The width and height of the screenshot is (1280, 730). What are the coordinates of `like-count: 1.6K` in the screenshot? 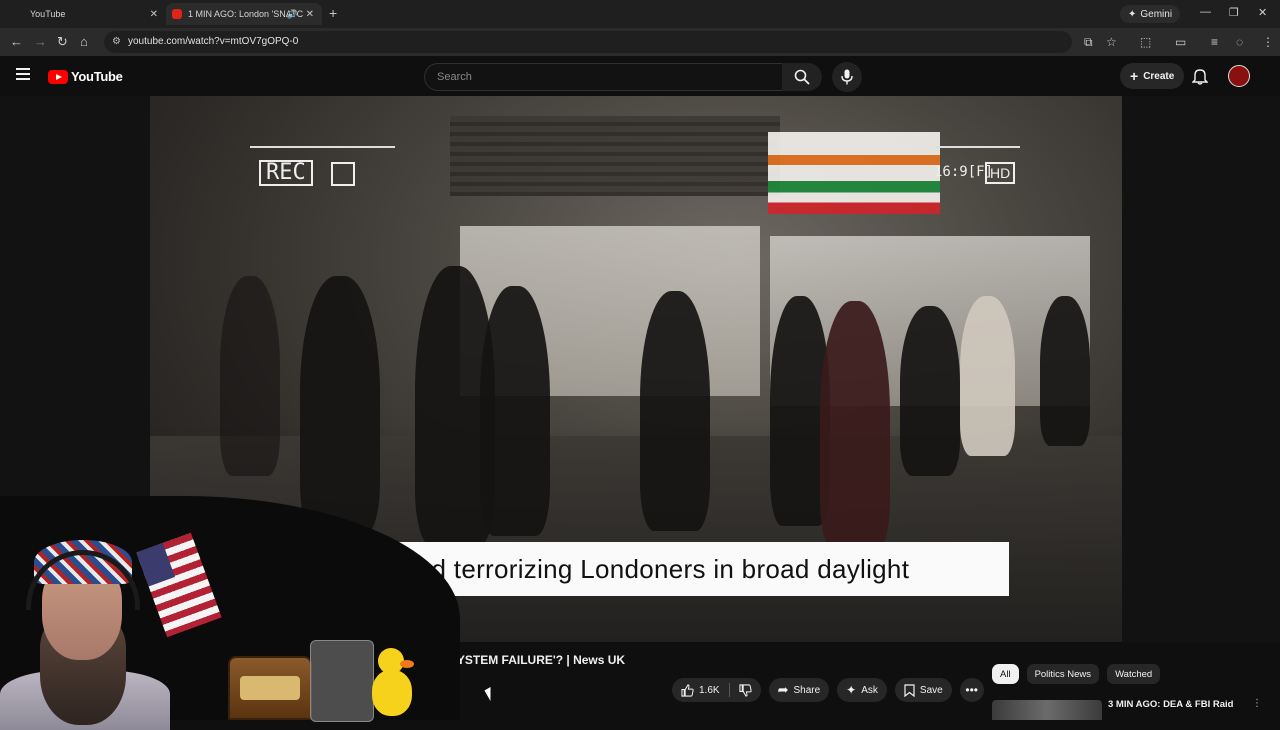 It's located at (709, 690).